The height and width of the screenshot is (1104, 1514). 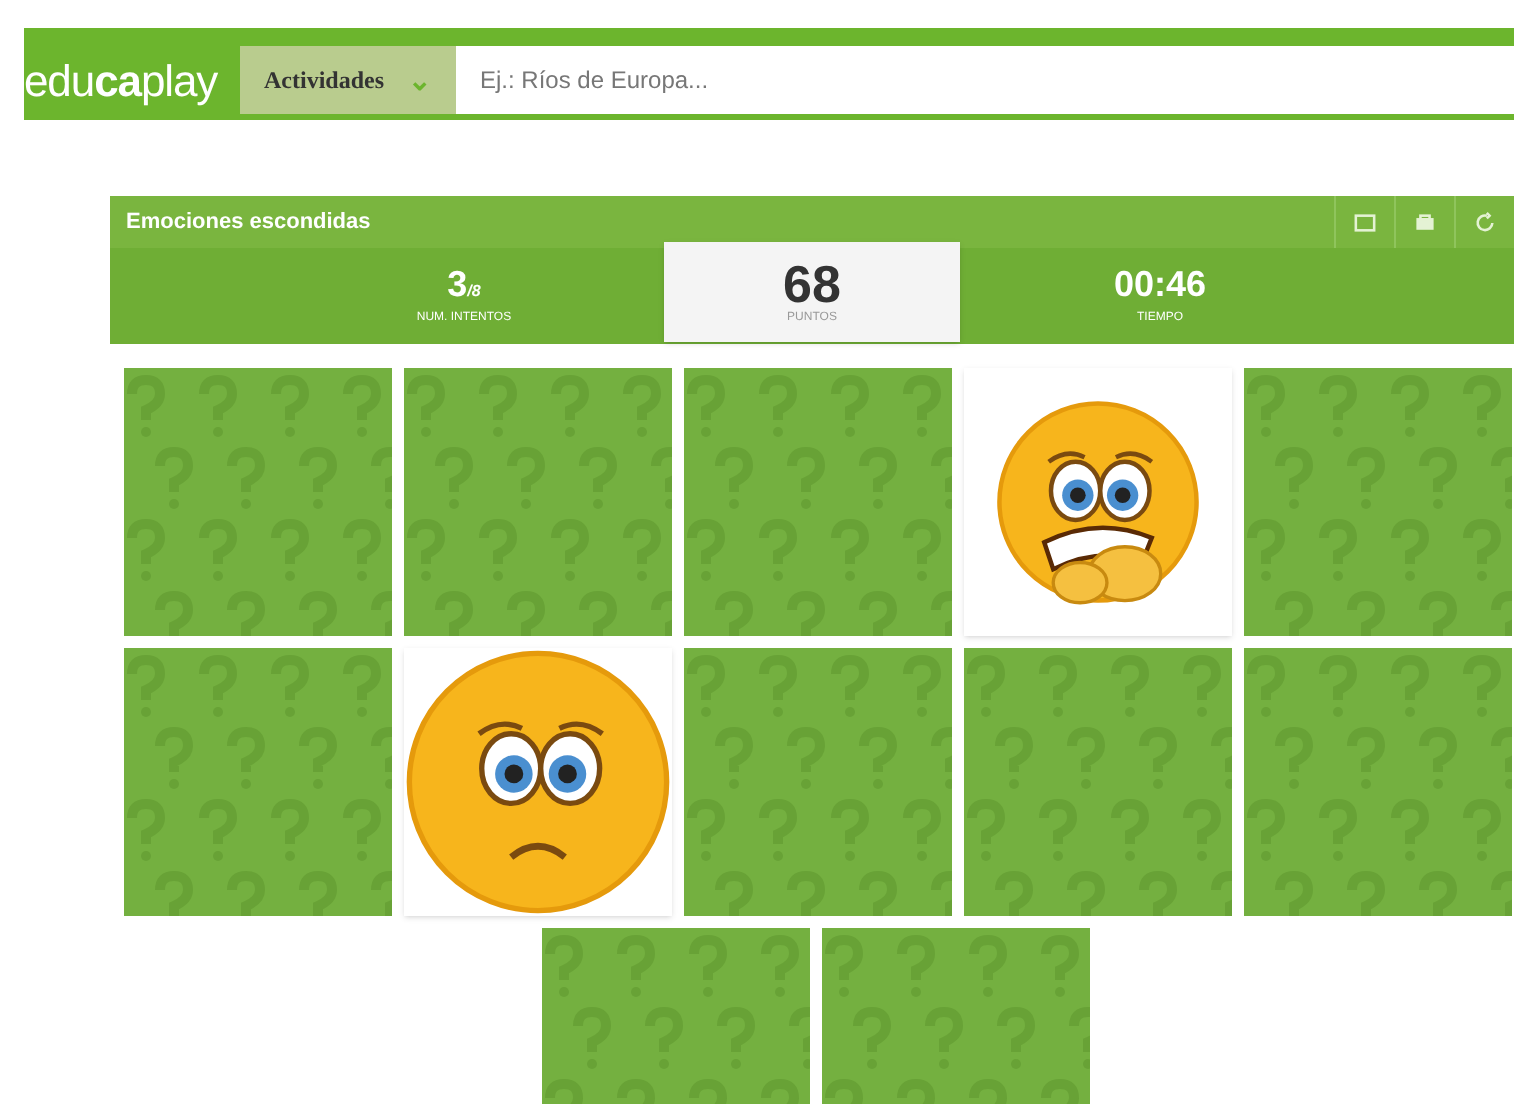 What do you see at coordinates (348, 80) in the screenshot?
I see `category-dropdown: Actividades ⌄` at bounding box center [348, 80].